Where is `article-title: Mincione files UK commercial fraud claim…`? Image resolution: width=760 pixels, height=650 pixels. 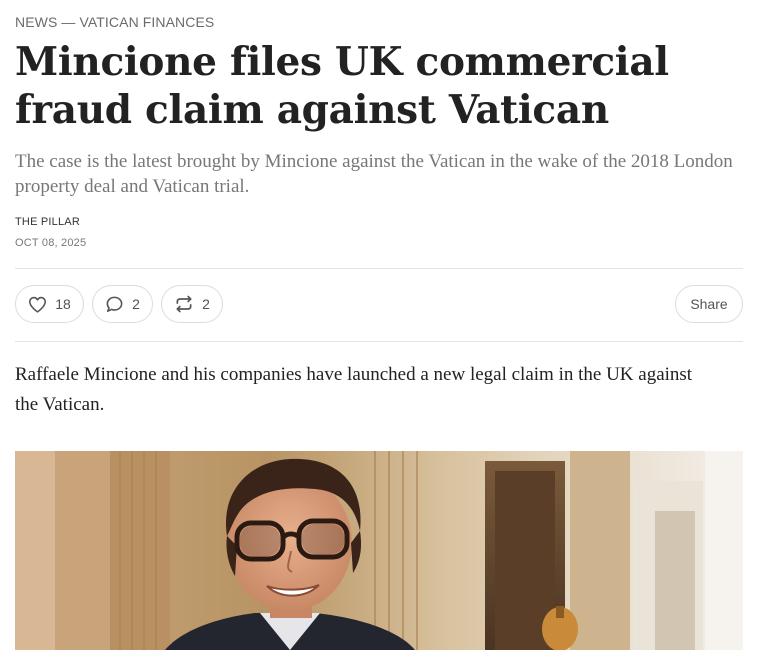
article-title: Mincione files UK commercial fraud claim… is located at coordinates (342, 86).